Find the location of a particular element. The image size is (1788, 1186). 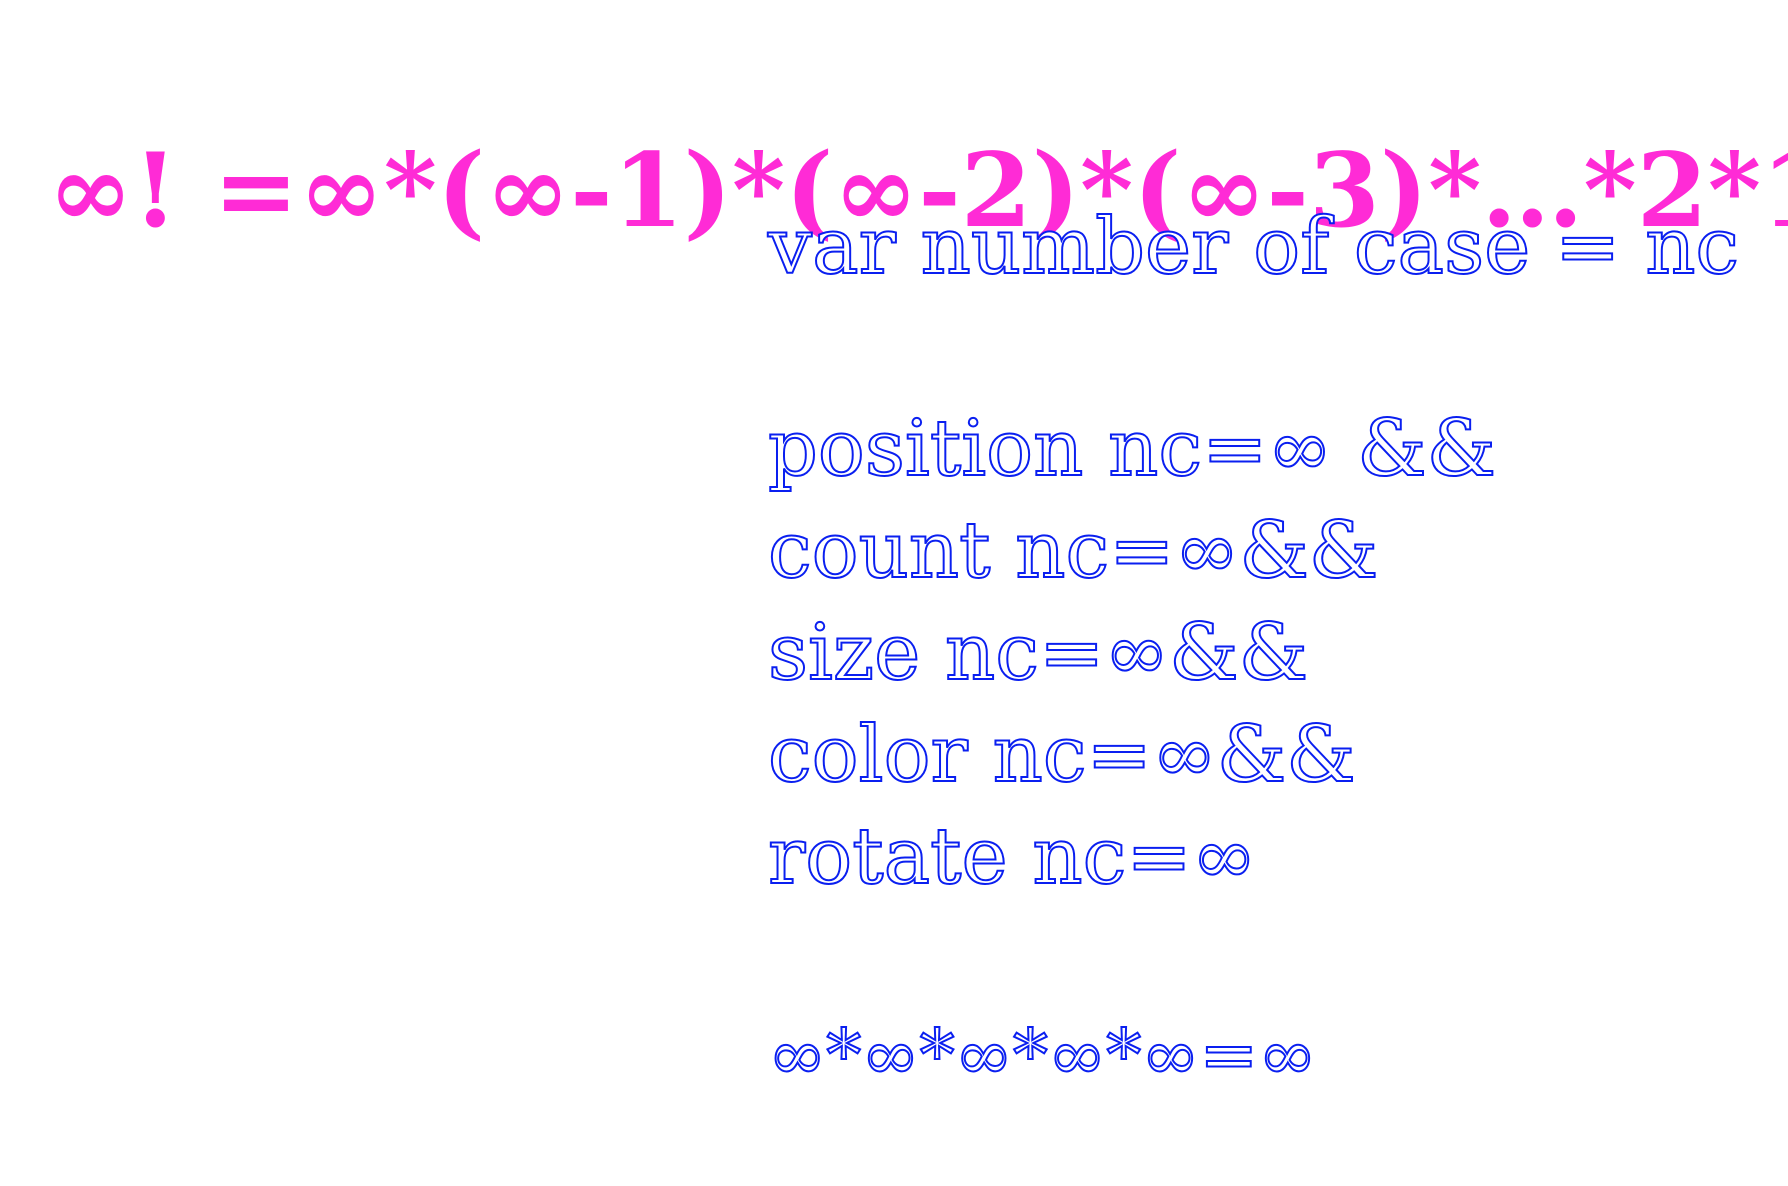

infinity-product-line: ∞*∞*∞*∞*∞=∞ is located at coordinates (1042, 1055).